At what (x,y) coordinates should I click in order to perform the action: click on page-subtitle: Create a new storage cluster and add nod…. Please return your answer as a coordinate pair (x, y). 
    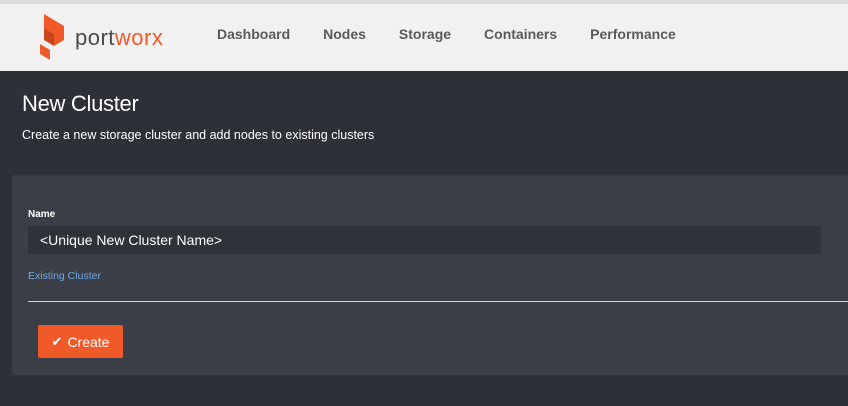
    Looking at the image, I should click on (198, 135).